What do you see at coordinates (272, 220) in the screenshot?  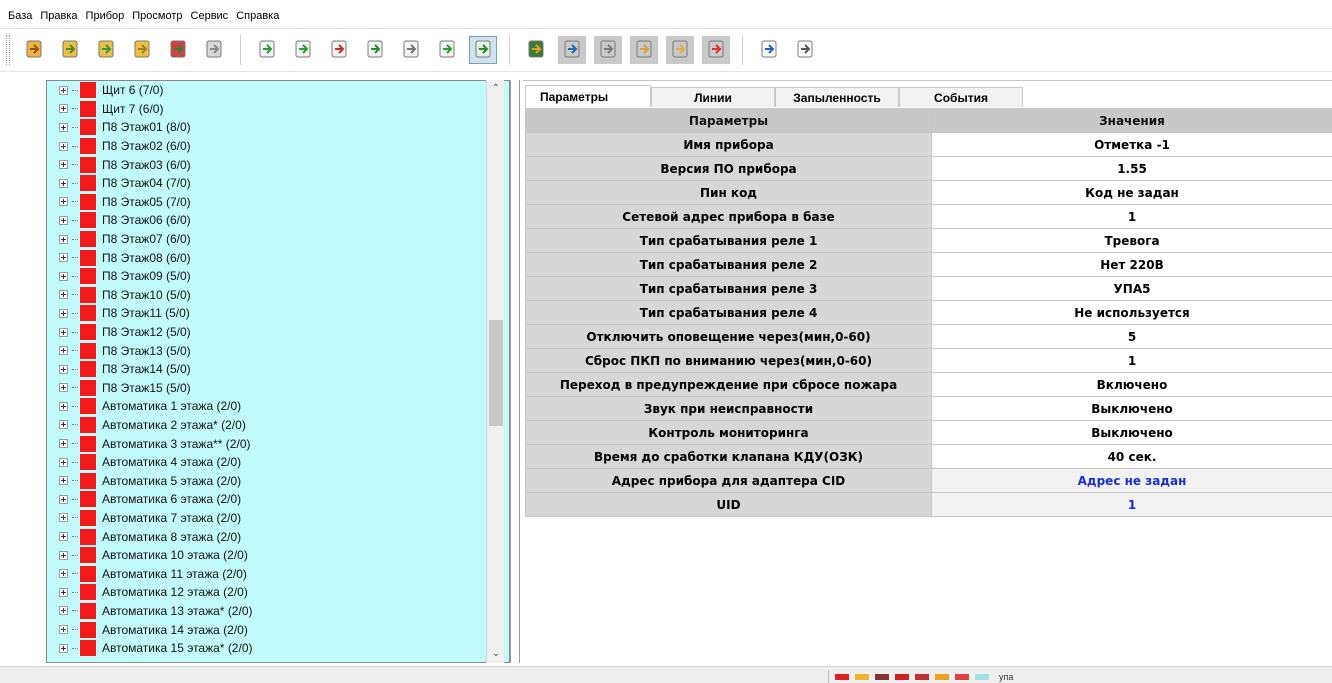 I see `tree-item: П8 Этаж06 (6/0)` at bounding box center [272, 220].